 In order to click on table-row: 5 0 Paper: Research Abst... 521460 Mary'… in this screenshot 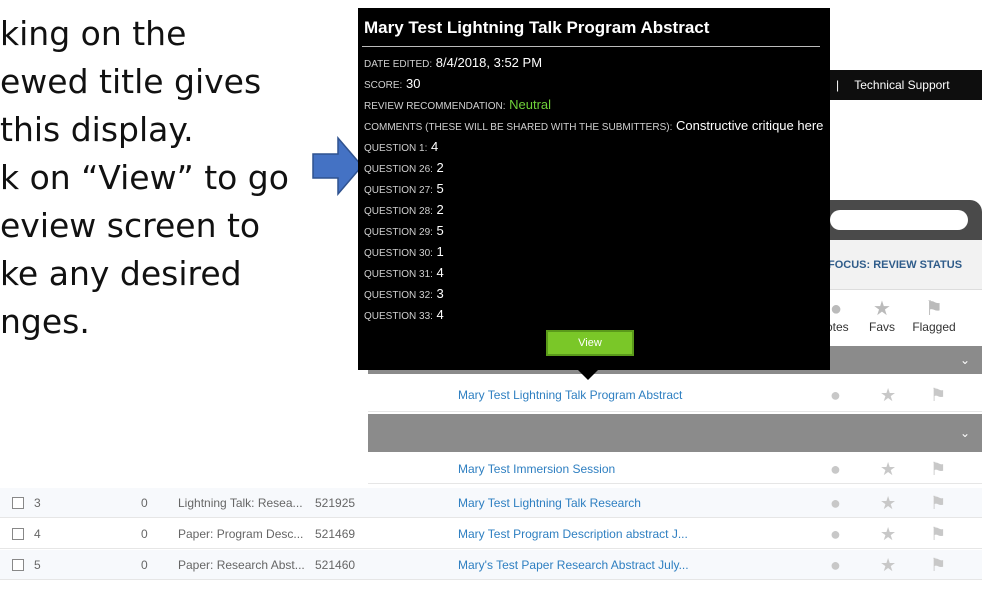, I will do `click(491, 565)`.